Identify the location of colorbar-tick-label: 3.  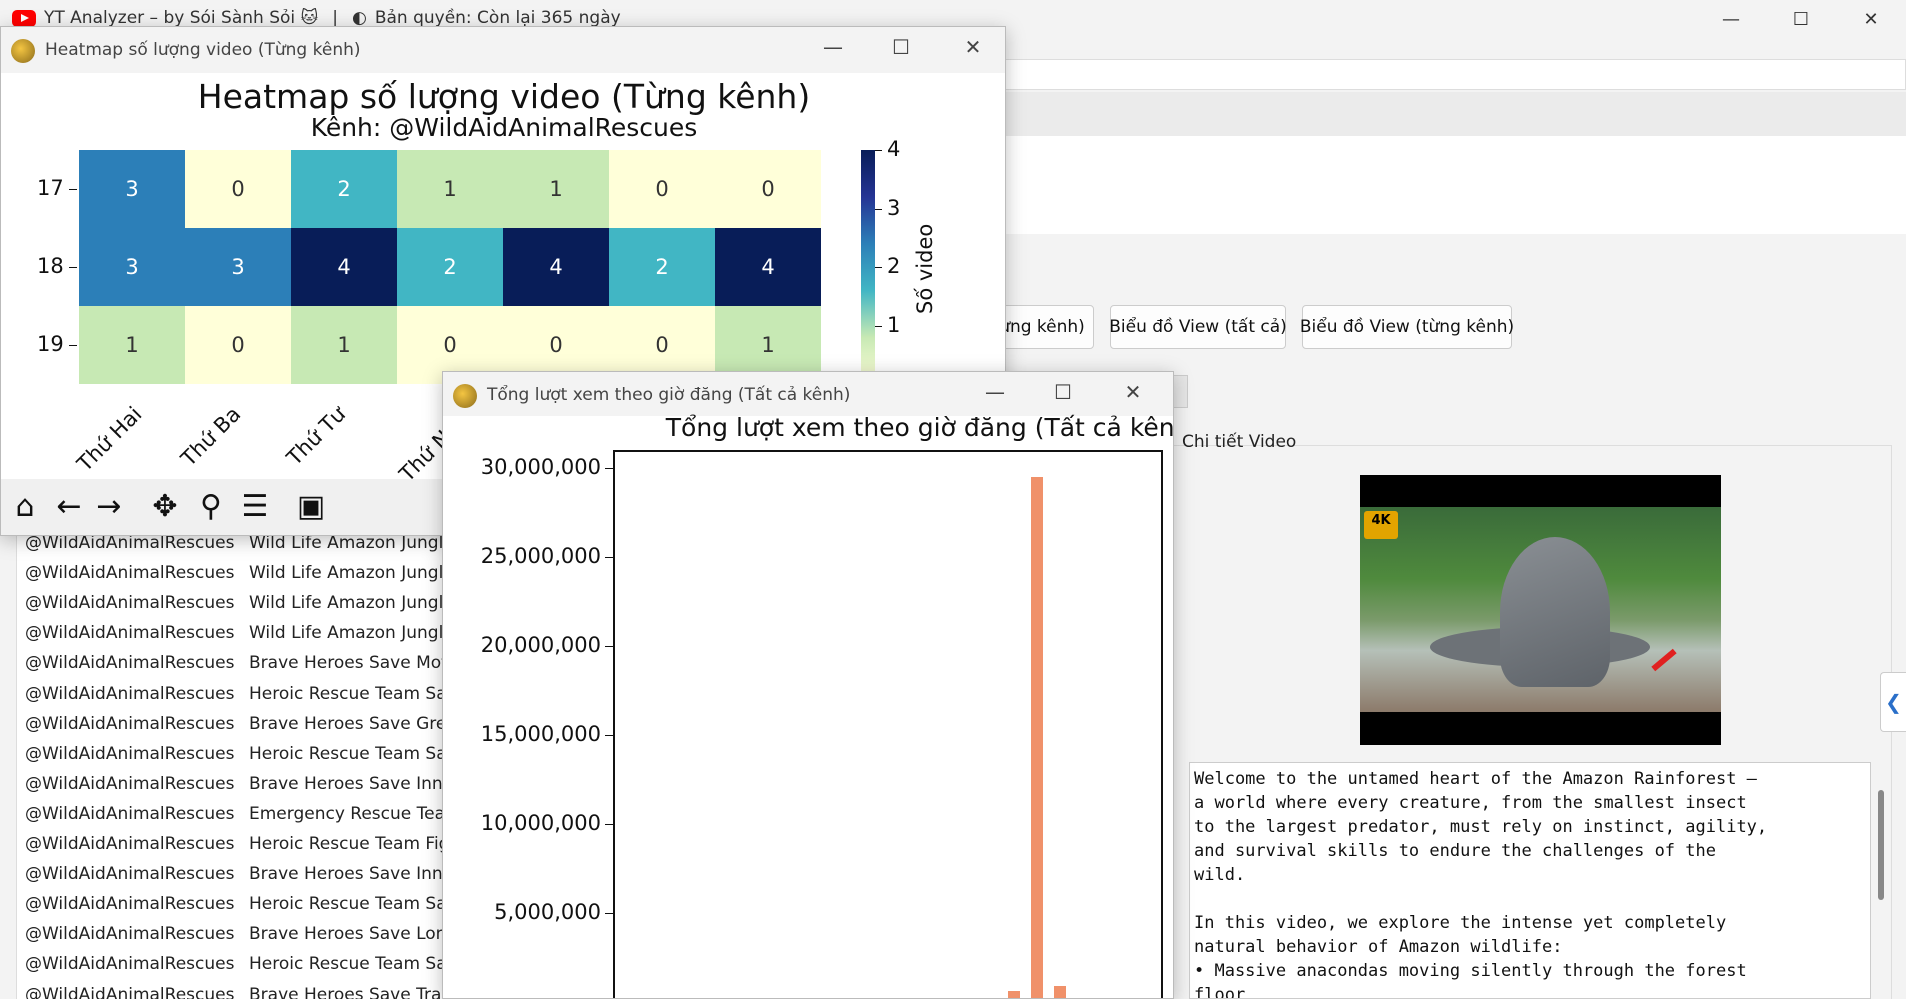
(894, 207).